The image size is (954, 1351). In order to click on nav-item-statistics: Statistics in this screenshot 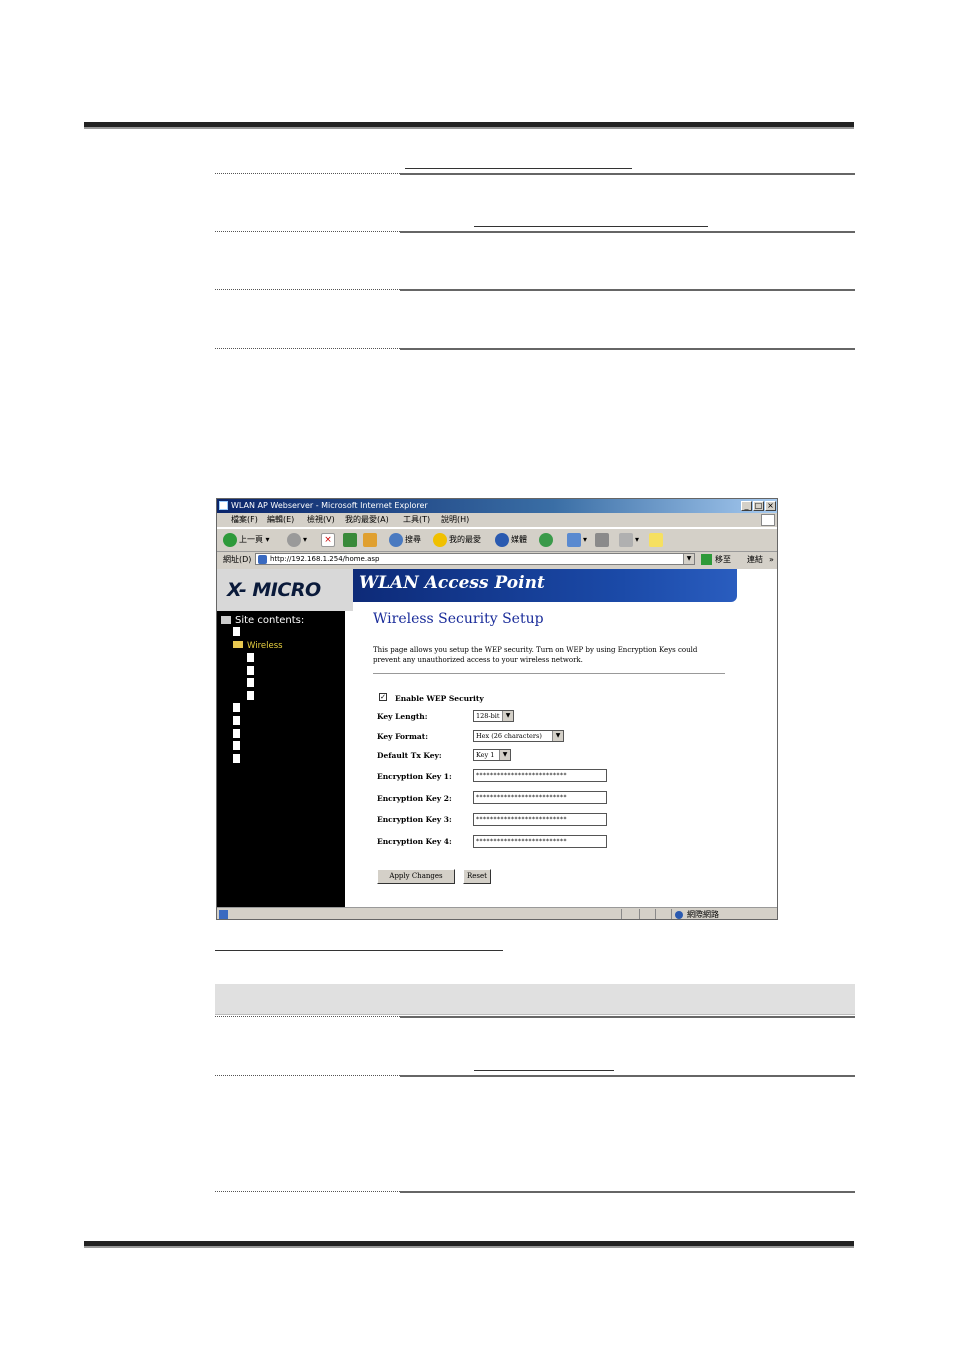, I will do `click(258, 722)`.